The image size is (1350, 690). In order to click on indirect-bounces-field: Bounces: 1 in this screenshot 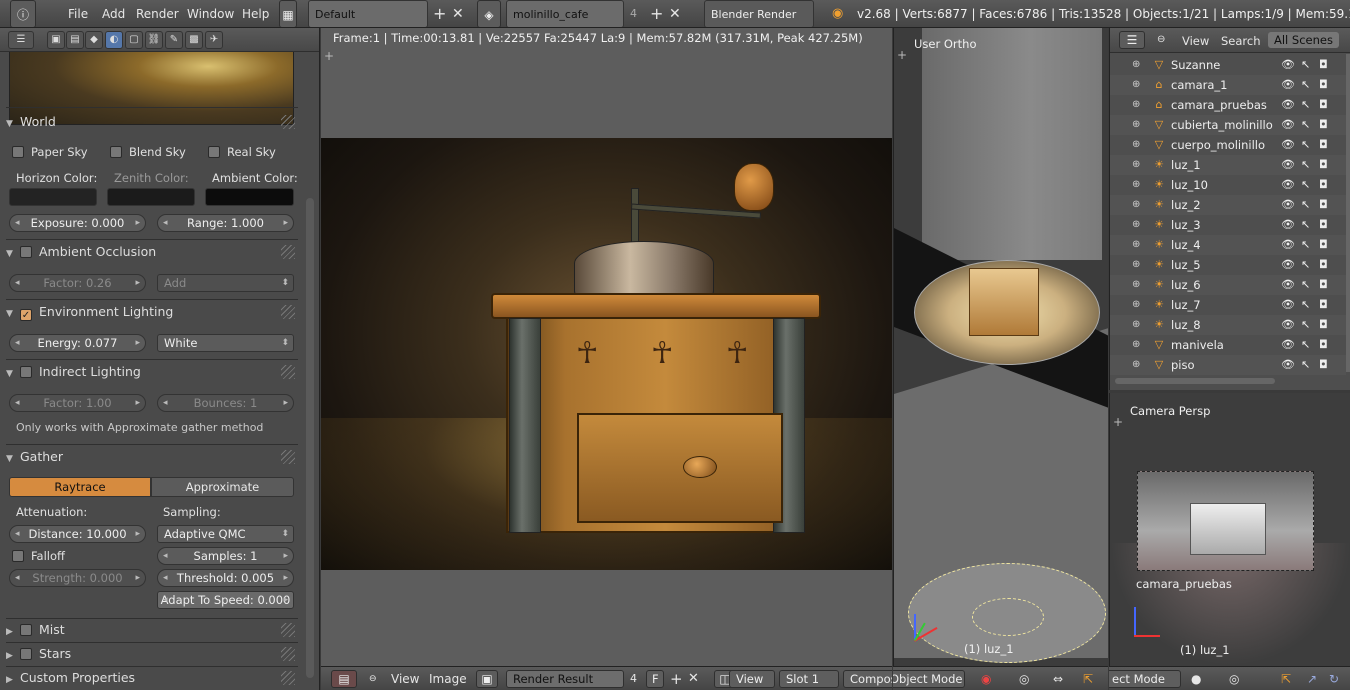, I will do `click(225, 403)`.